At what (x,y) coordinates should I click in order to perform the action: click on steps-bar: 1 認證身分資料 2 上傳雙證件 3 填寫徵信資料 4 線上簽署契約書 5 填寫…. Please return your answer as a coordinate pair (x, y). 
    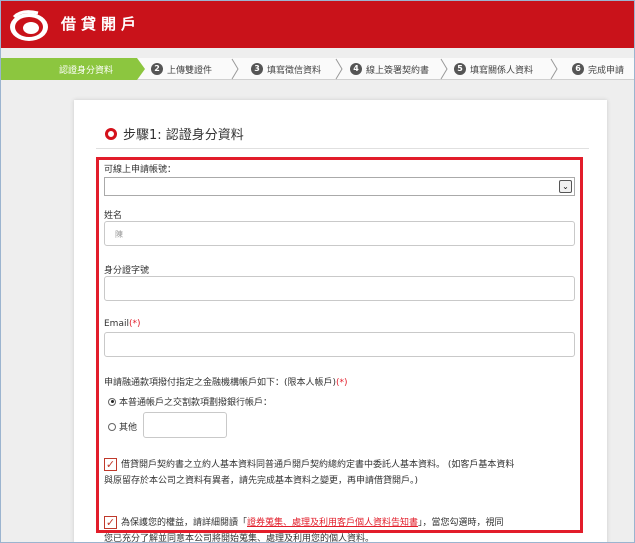
    Looking at the image, I should click on (317, 69).